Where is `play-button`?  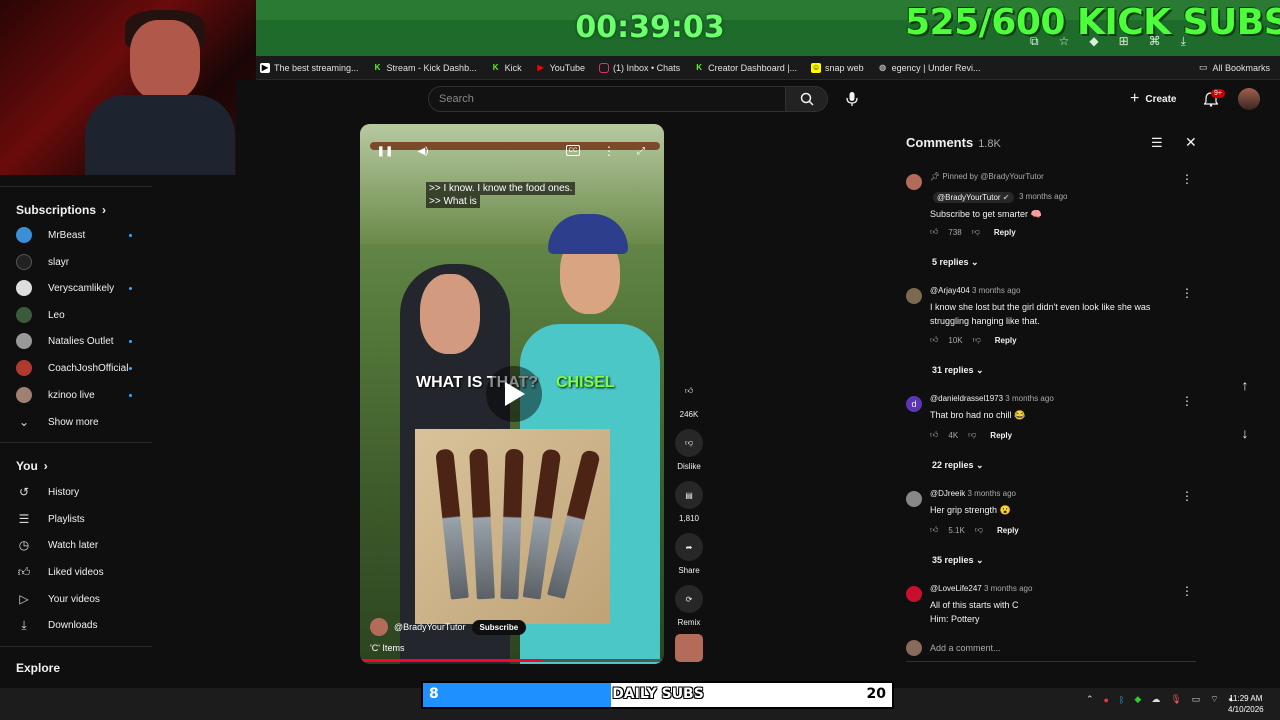
play-button is located at coordinates (514, 394).